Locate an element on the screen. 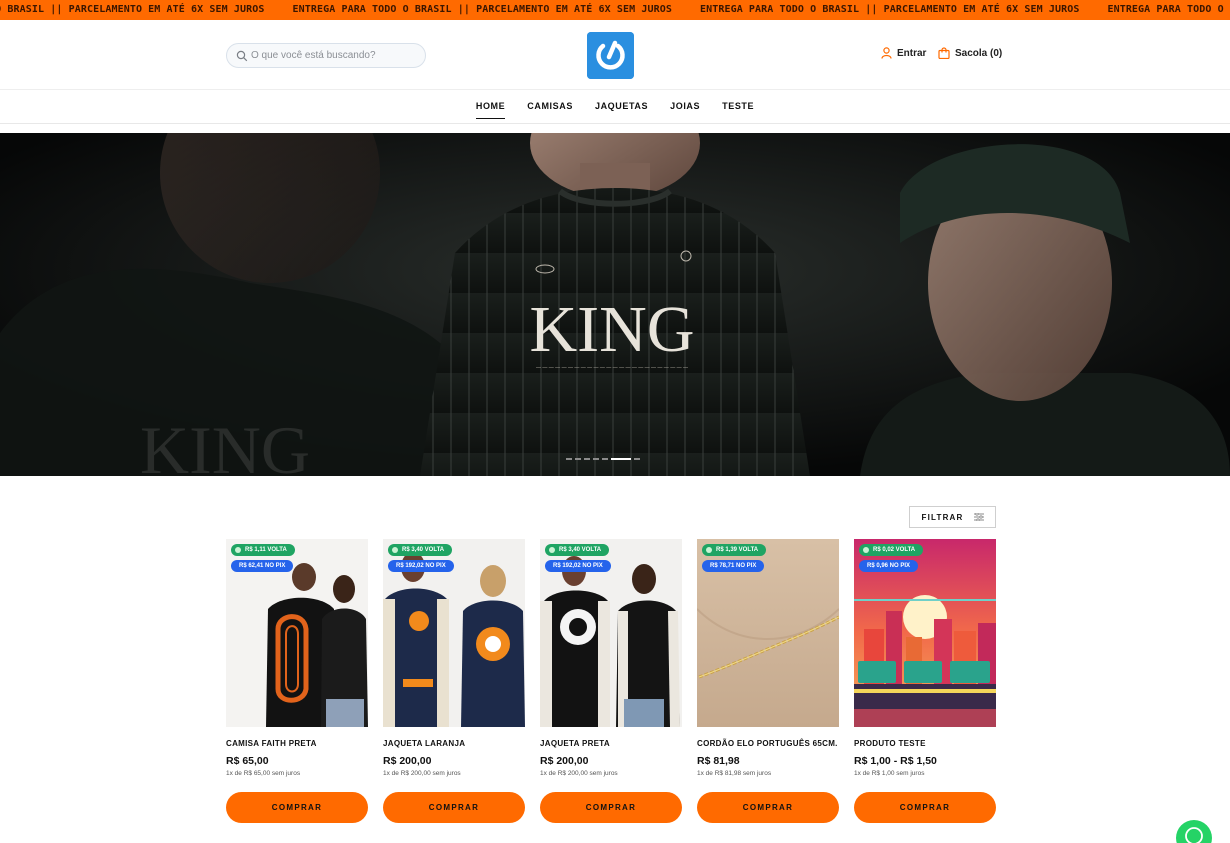  nav-item-jaquetas: JAQUETAS is located at coordinates (621, 107).